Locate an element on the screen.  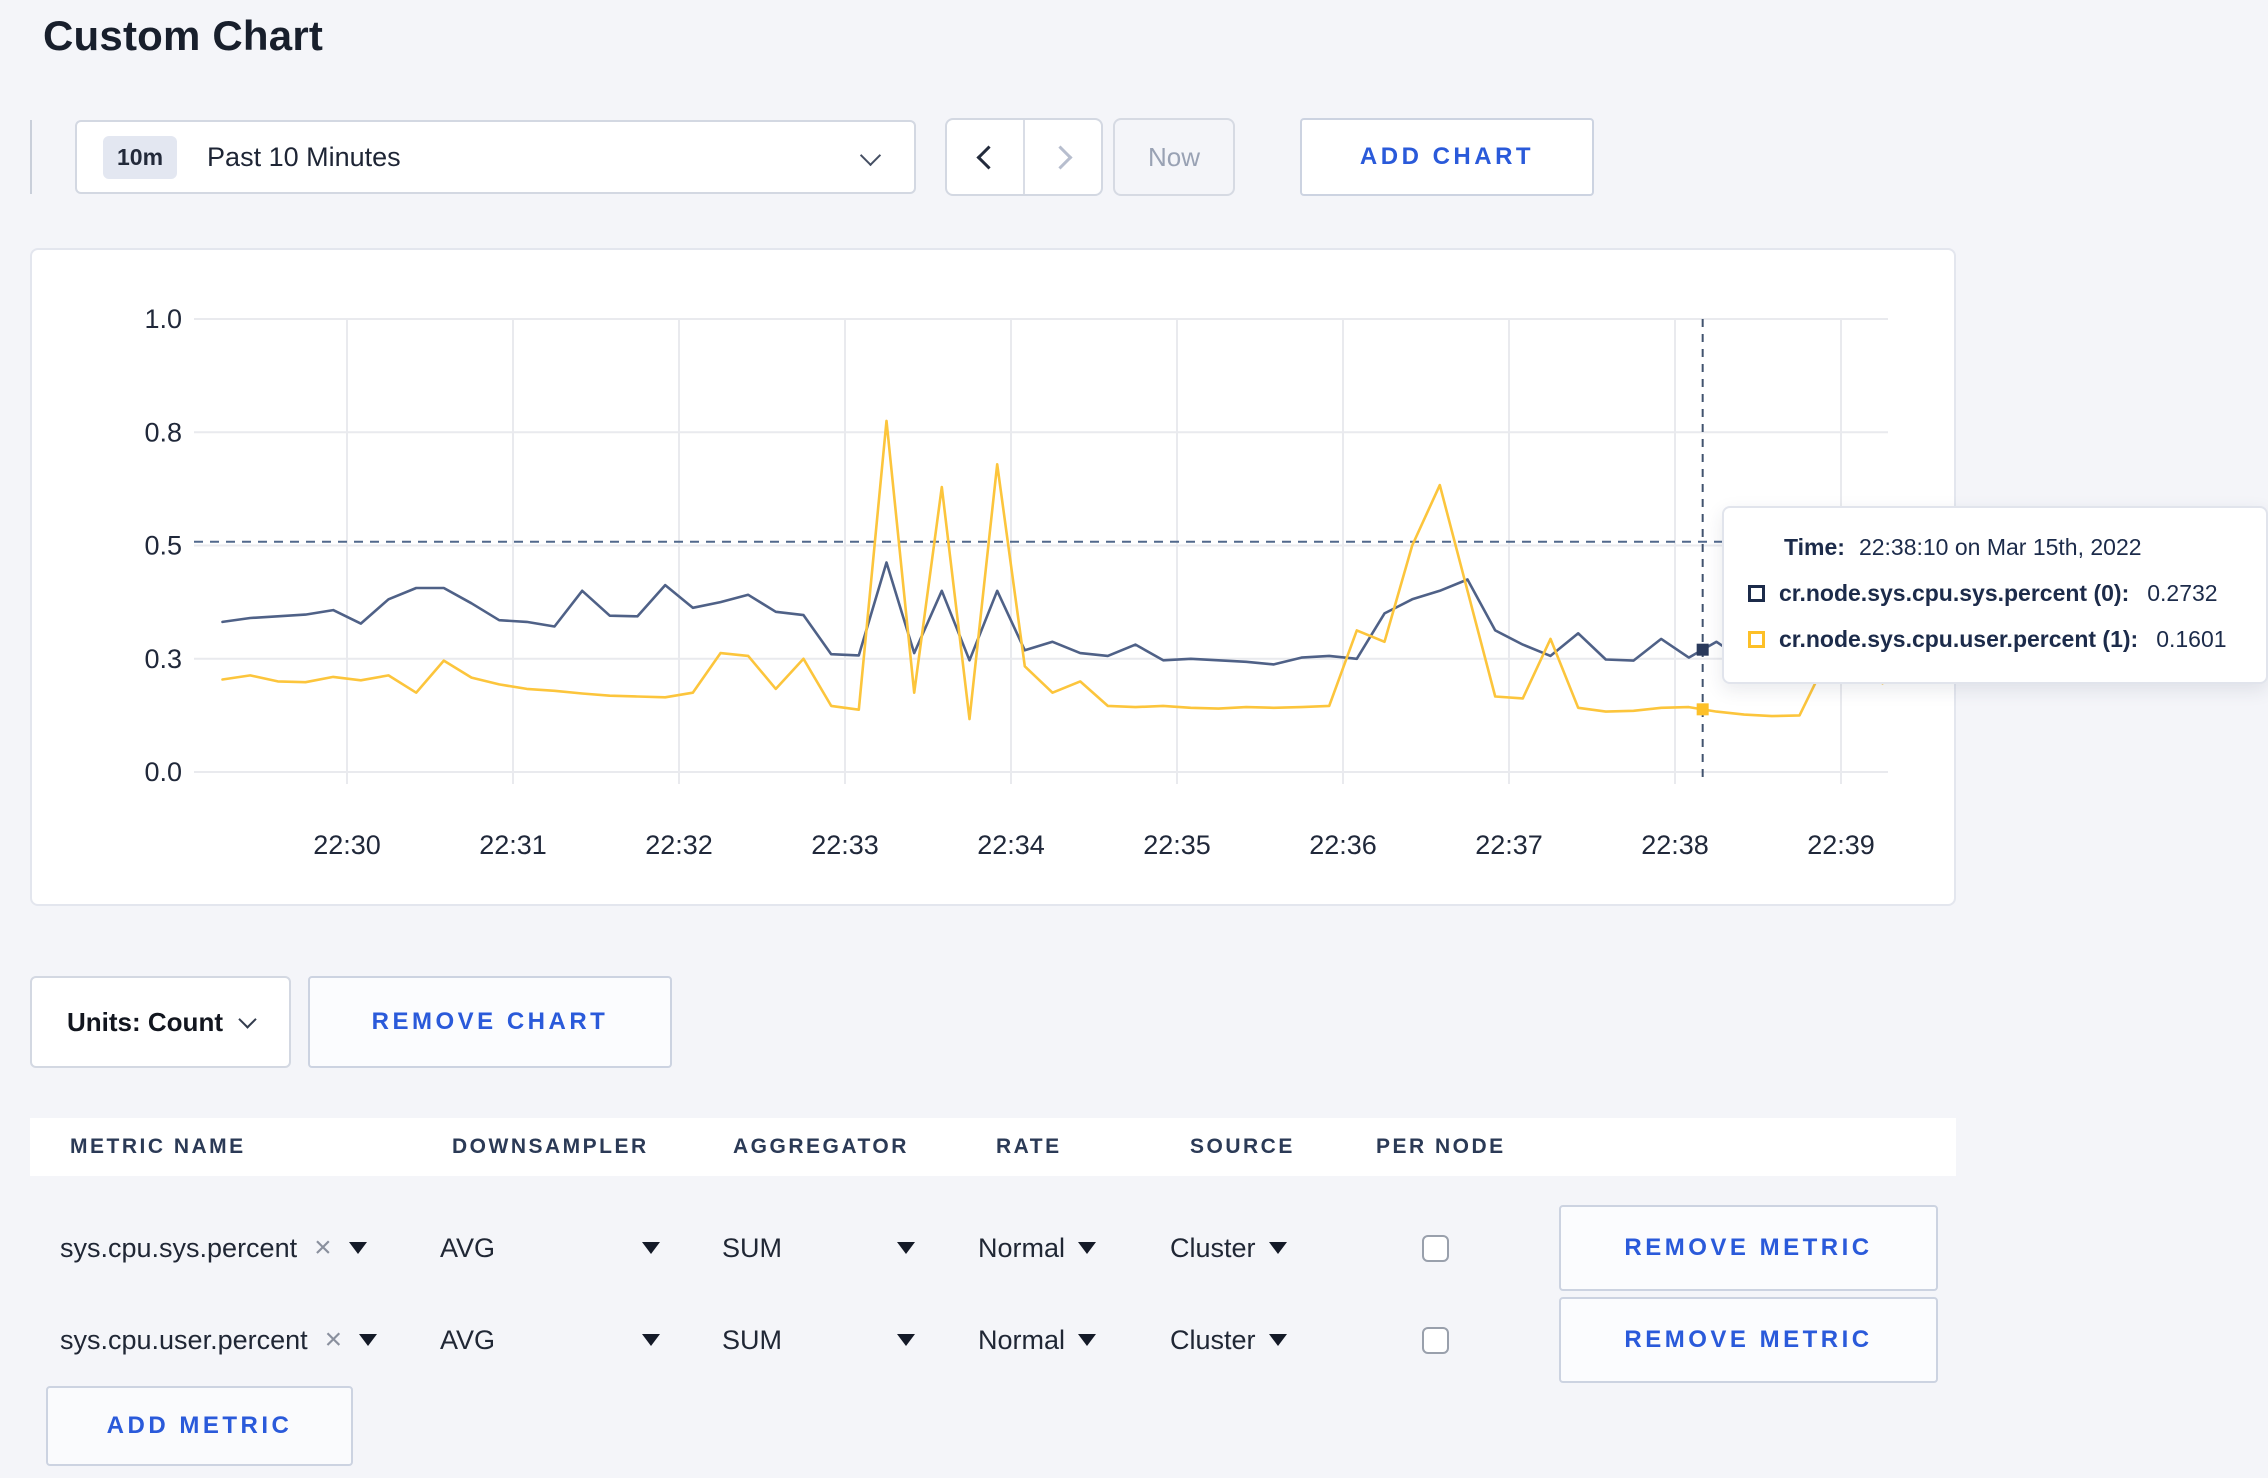
next-time-button is located at coordinates (1062, 157).